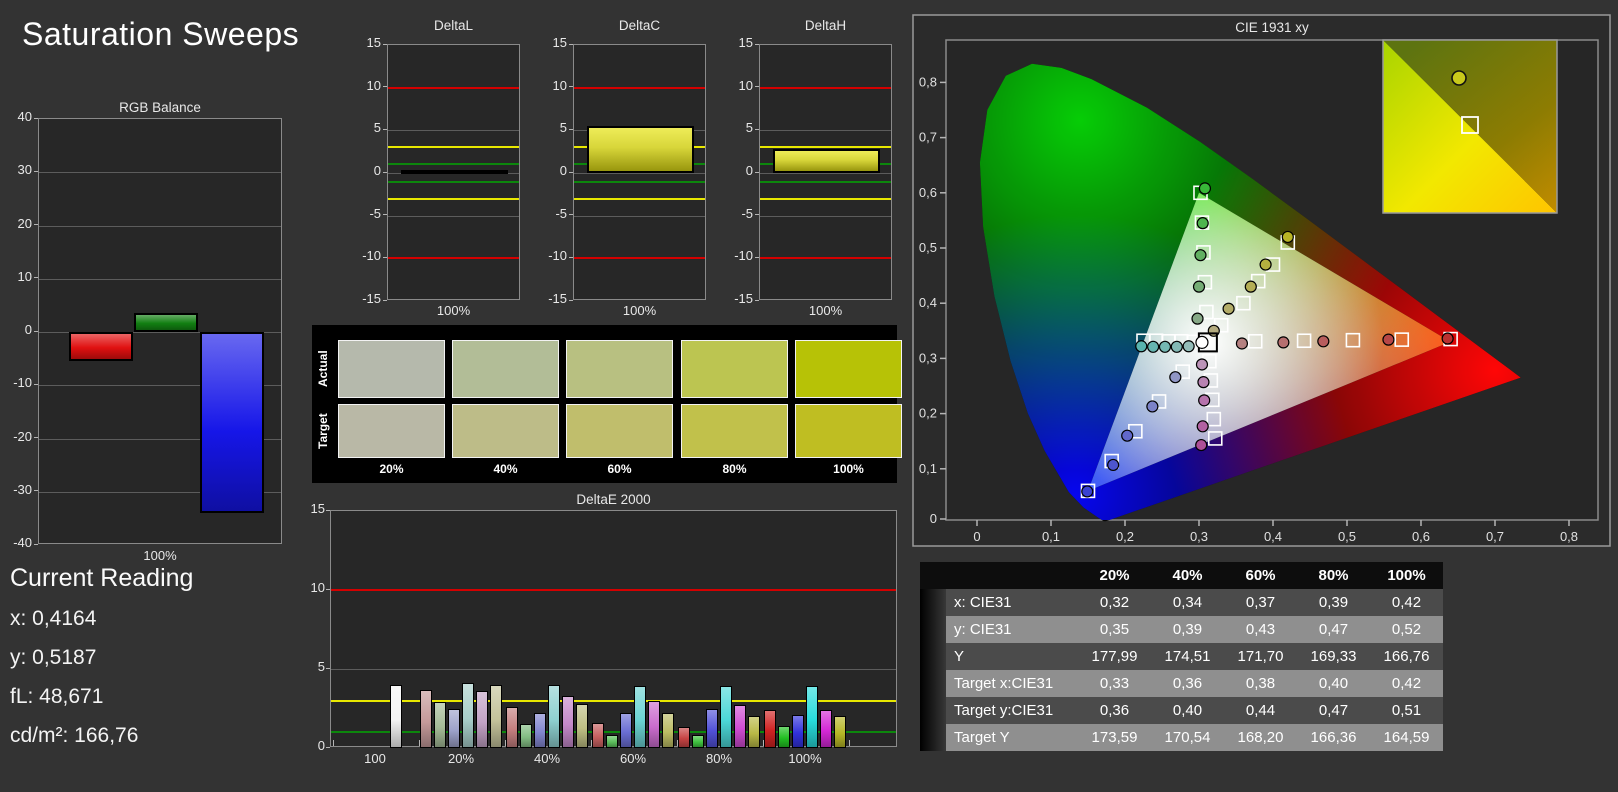 This screenshot has height=792, width=1618. Describe the element at coordinates (53, 657) in the screenshot. I see `current-reading-y: y: 0,5187` at that location.